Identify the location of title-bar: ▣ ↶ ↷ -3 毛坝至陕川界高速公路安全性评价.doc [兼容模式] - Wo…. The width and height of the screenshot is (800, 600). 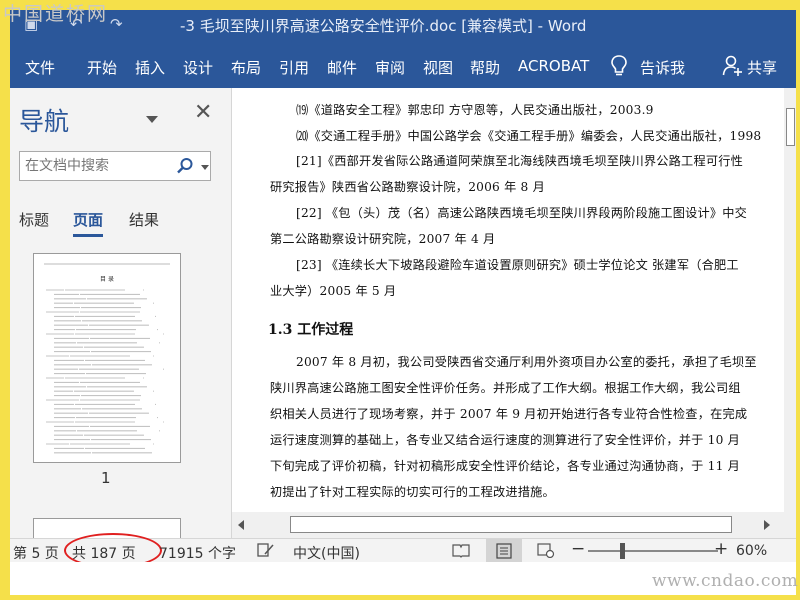
(403, 27).